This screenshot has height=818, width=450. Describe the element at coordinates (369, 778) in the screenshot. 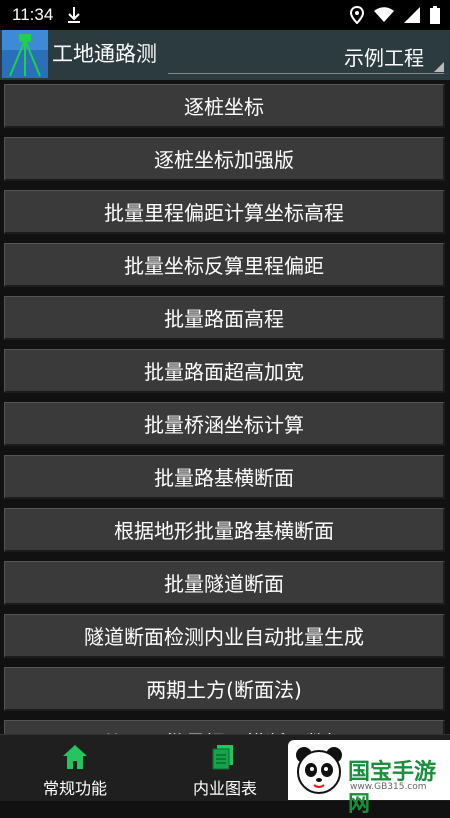

I see `watermark-logo: 国宝手游网 www.GB315.com` at that location.